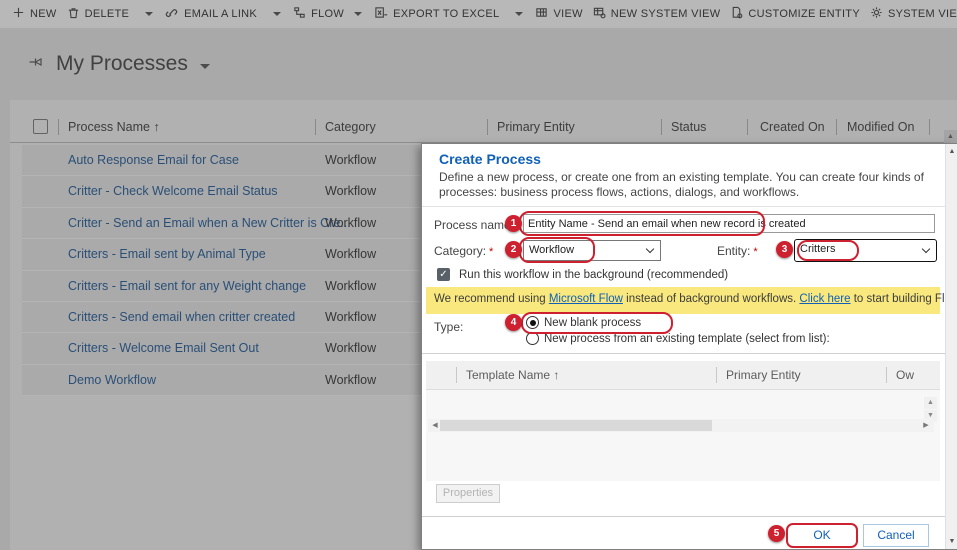 The height and width of the screenshot is (550, 957). Describe the element at coordinates (905, 375) in the screenshot. I see `column-owner-clipped: Ow` at that location.